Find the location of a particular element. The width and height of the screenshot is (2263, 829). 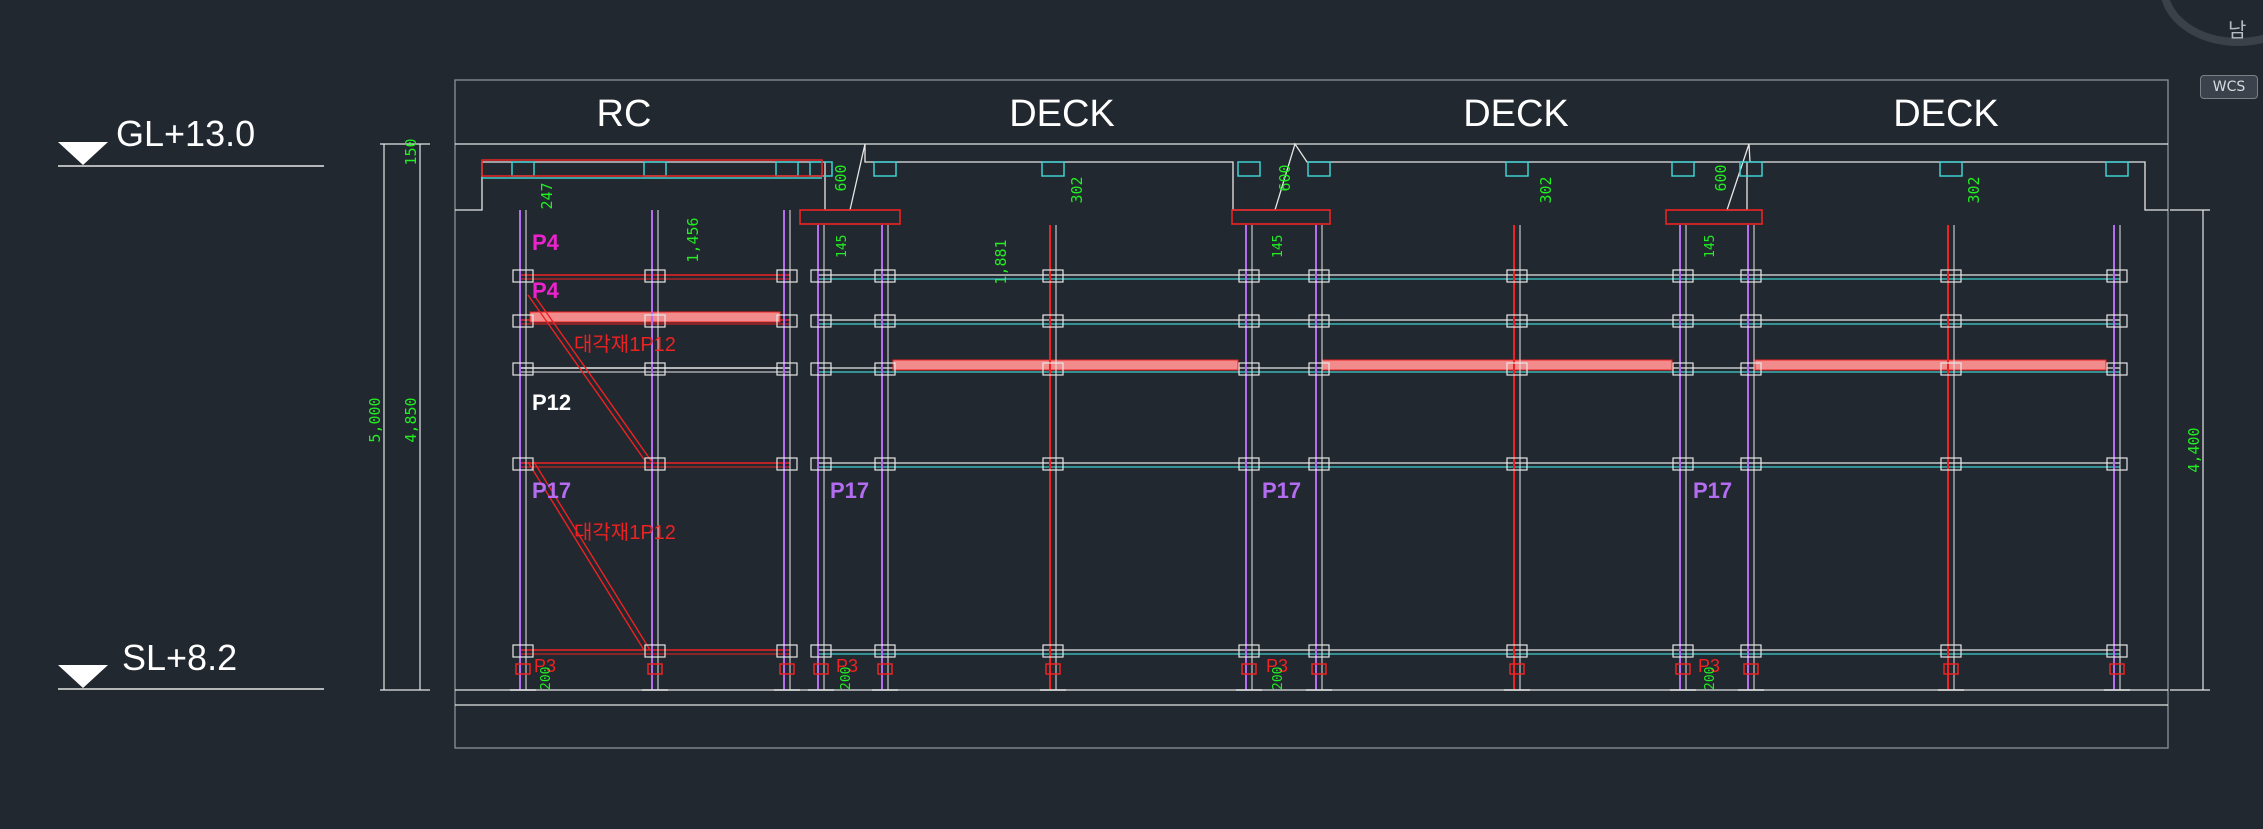

dim-deck-head-1: 302 is located at coordinates (1077, 189).